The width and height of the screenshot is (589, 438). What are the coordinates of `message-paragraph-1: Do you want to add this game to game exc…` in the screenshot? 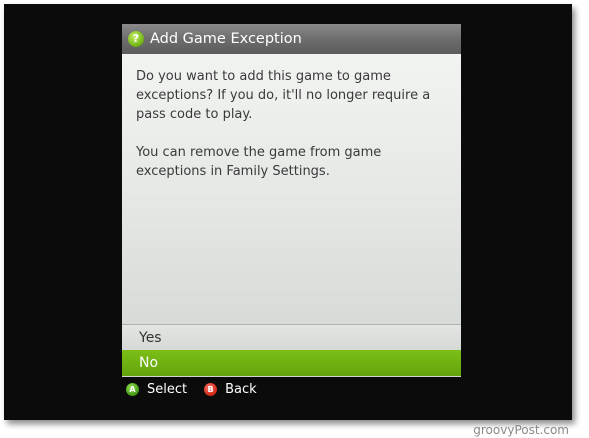 It's located at (283, 95).